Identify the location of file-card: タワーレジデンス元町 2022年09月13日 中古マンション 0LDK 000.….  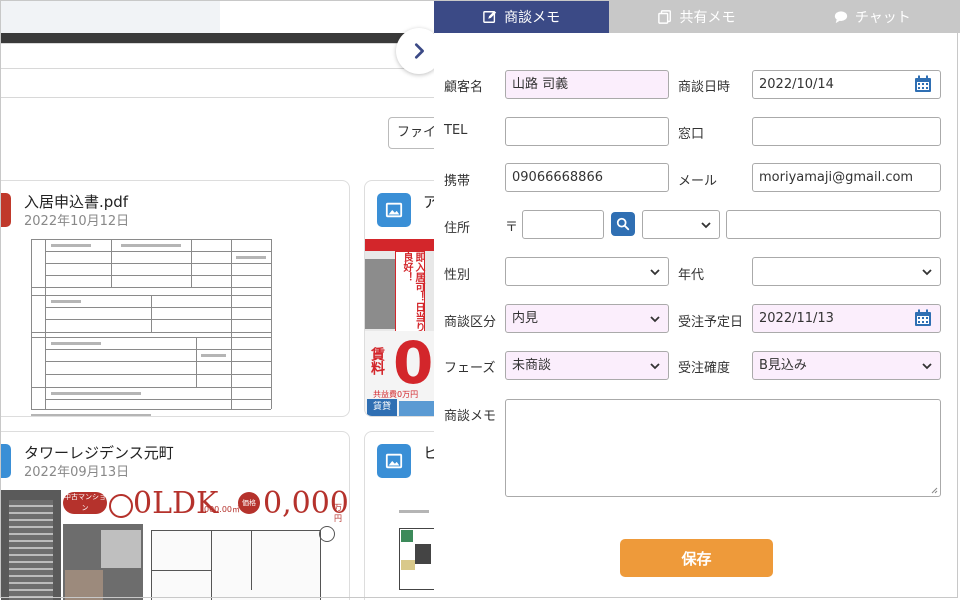
(175, 515).